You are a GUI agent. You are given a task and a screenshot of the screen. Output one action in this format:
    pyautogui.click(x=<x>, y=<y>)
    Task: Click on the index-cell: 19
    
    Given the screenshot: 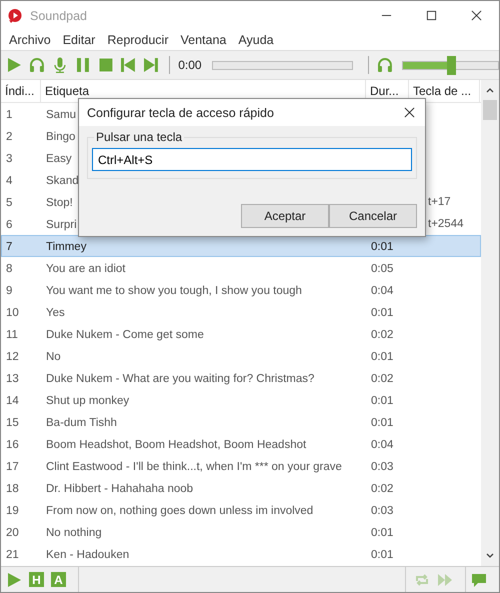 What is the action you would take?
    pyautogui.click(x=12, y=511)
    